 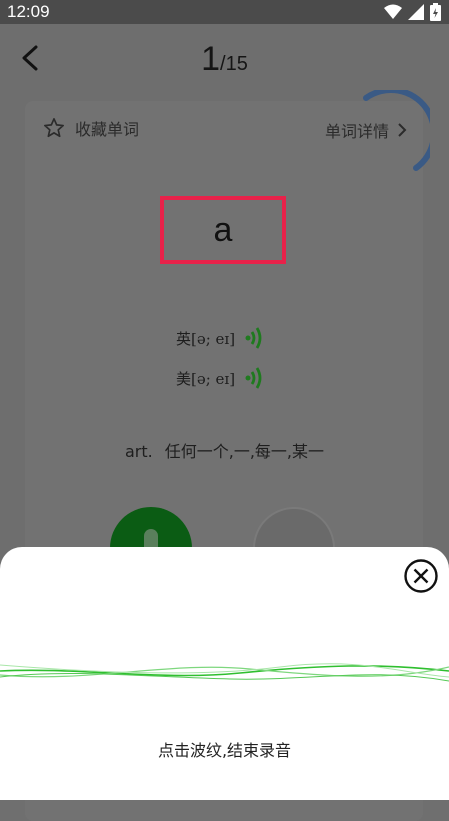 I want to click on favorite-button: 收藏单词, so click(x=91, y=128).